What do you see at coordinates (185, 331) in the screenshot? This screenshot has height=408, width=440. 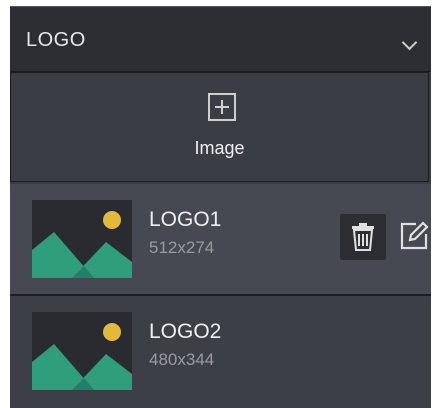 I see `item-name: LOGO2` at bounding box center [185, 331].